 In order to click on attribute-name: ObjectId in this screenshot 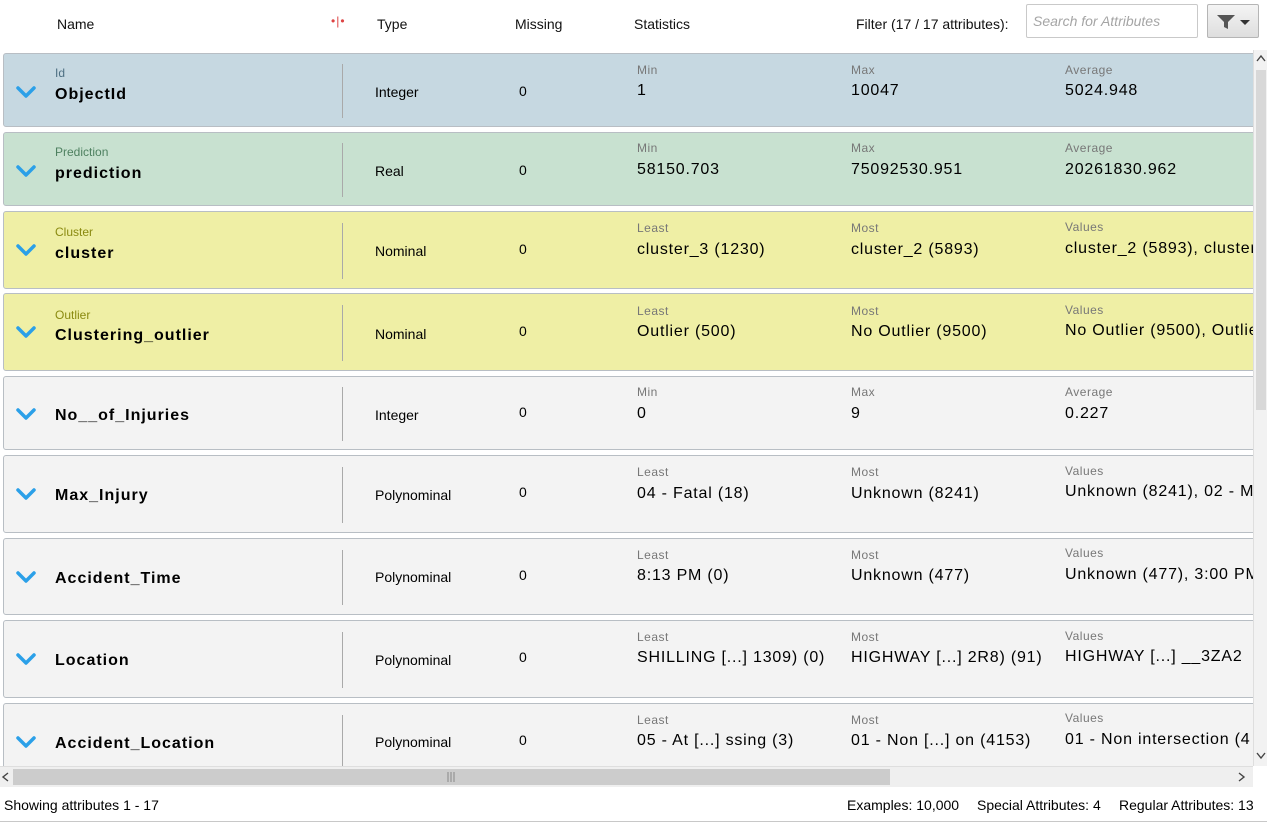, I will do `click(91, 94)`.